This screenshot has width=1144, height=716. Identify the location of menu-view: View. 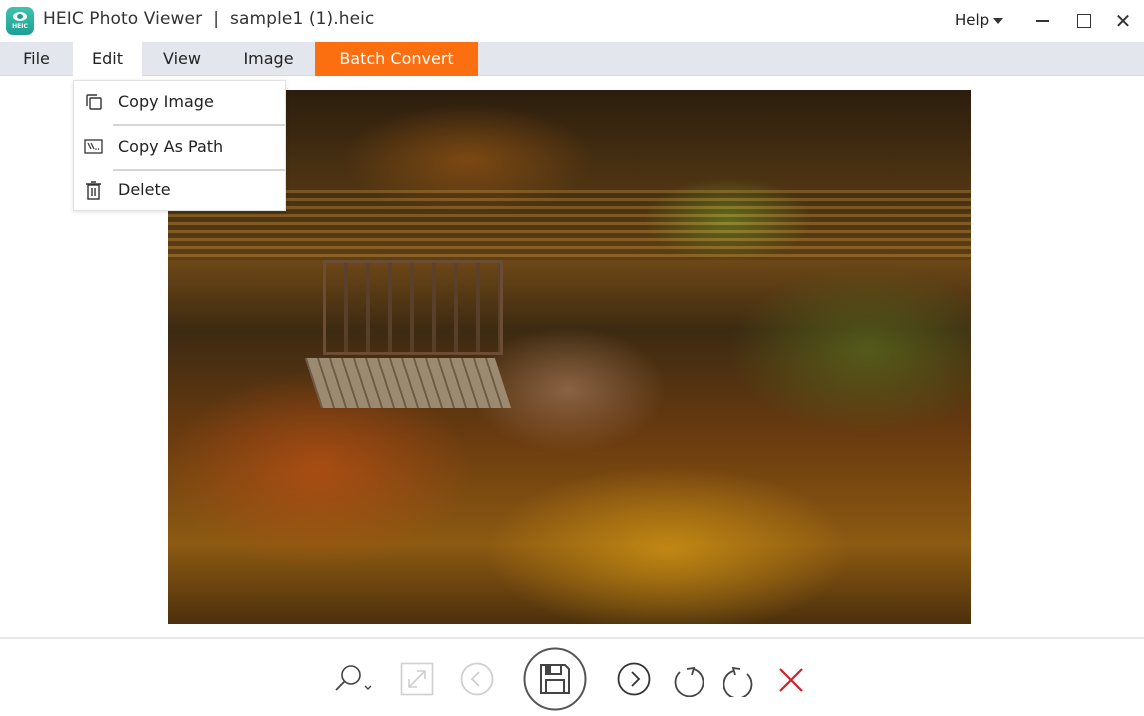
(182, 59).